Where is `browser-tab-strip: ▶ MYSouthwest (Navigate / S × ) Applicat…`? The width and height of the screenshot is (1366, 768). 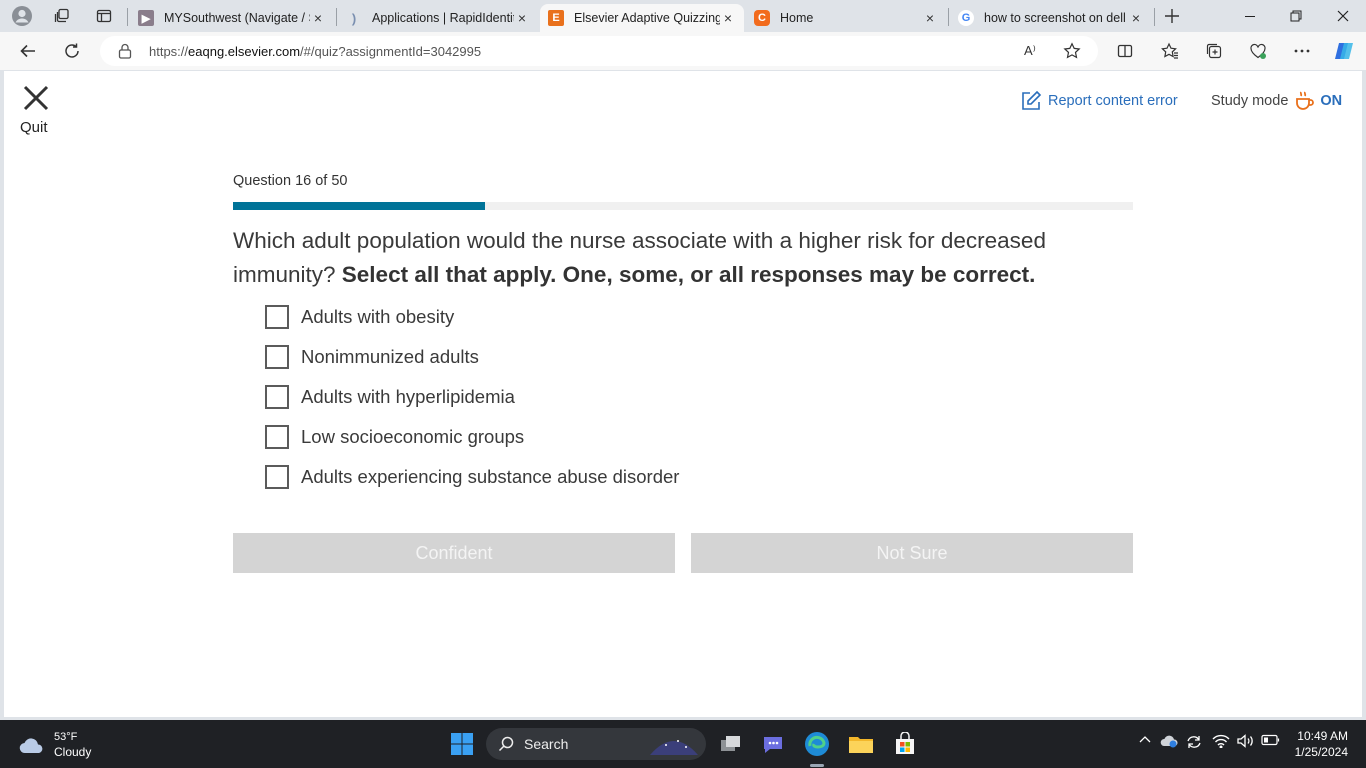
browser-tab-strip: ▶ MYSouthwest (Navigate / S × ) Applicat… is located at coordinates (683, 16).